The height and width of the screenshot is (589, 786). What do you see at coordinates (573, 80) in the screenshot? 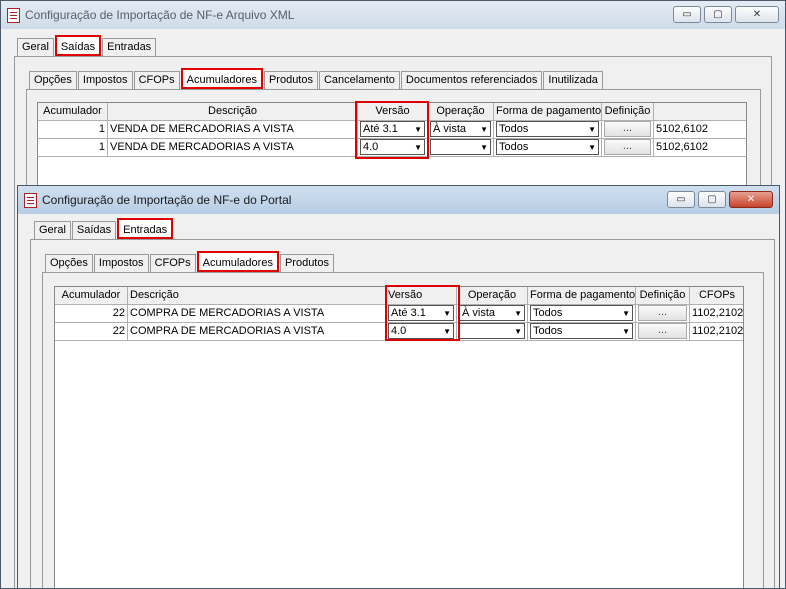
I see `subtab-inutilizada: Inutilizada` at bounding box center [573, 80].